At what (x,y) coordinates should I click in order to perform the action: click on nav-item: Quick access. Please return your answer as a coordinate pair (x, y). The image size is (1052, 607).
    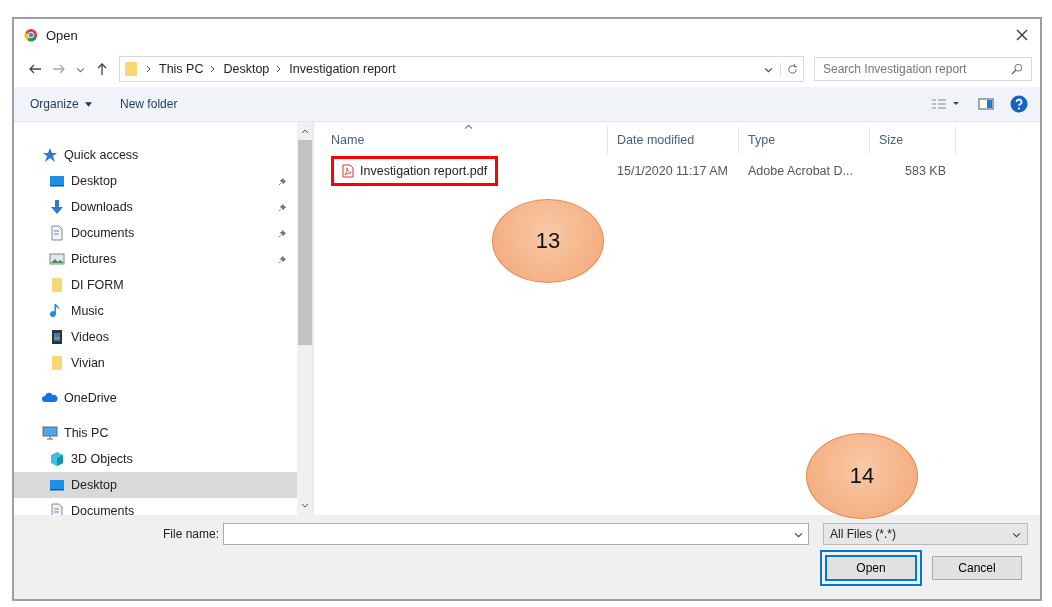
    Looking at the image, I should click on (155, 155).